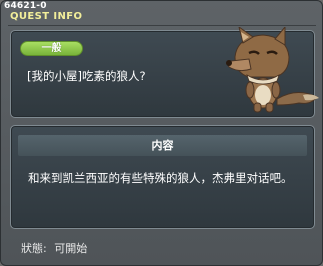 The image size is (323, 266). Describe the element at coordinates (86, 76) in the screenshot. I see `quest-name: [我的小屋]吃素的狼人?` at that location.